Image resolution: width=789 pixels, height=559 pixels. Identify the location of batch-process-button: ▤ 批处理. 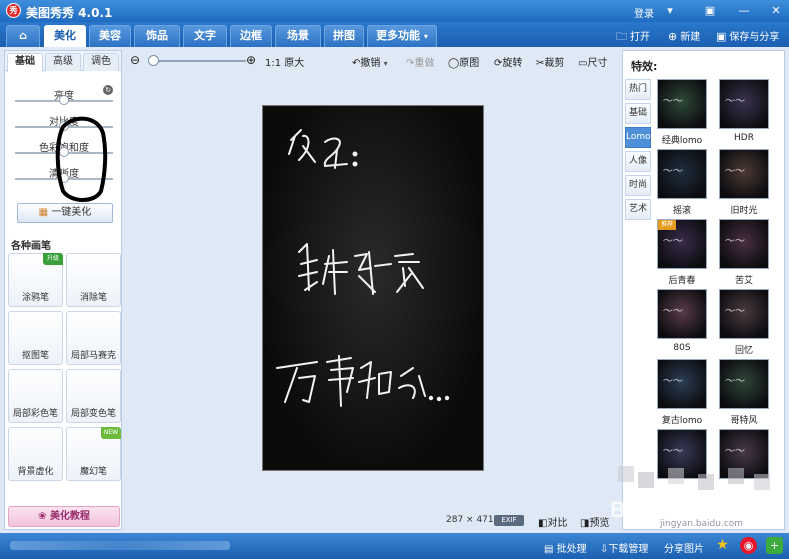
(565, 547).